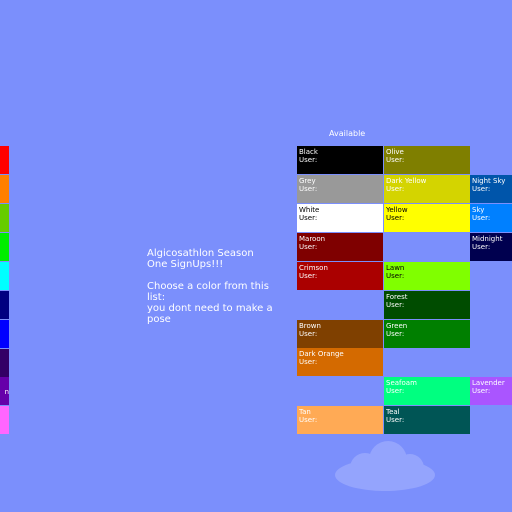 This screenshot has width=512, height=512. What do you see at coordinates (308, 152) in the screenshot?
I see `color-name: Black` at bounding box center [308, 152].